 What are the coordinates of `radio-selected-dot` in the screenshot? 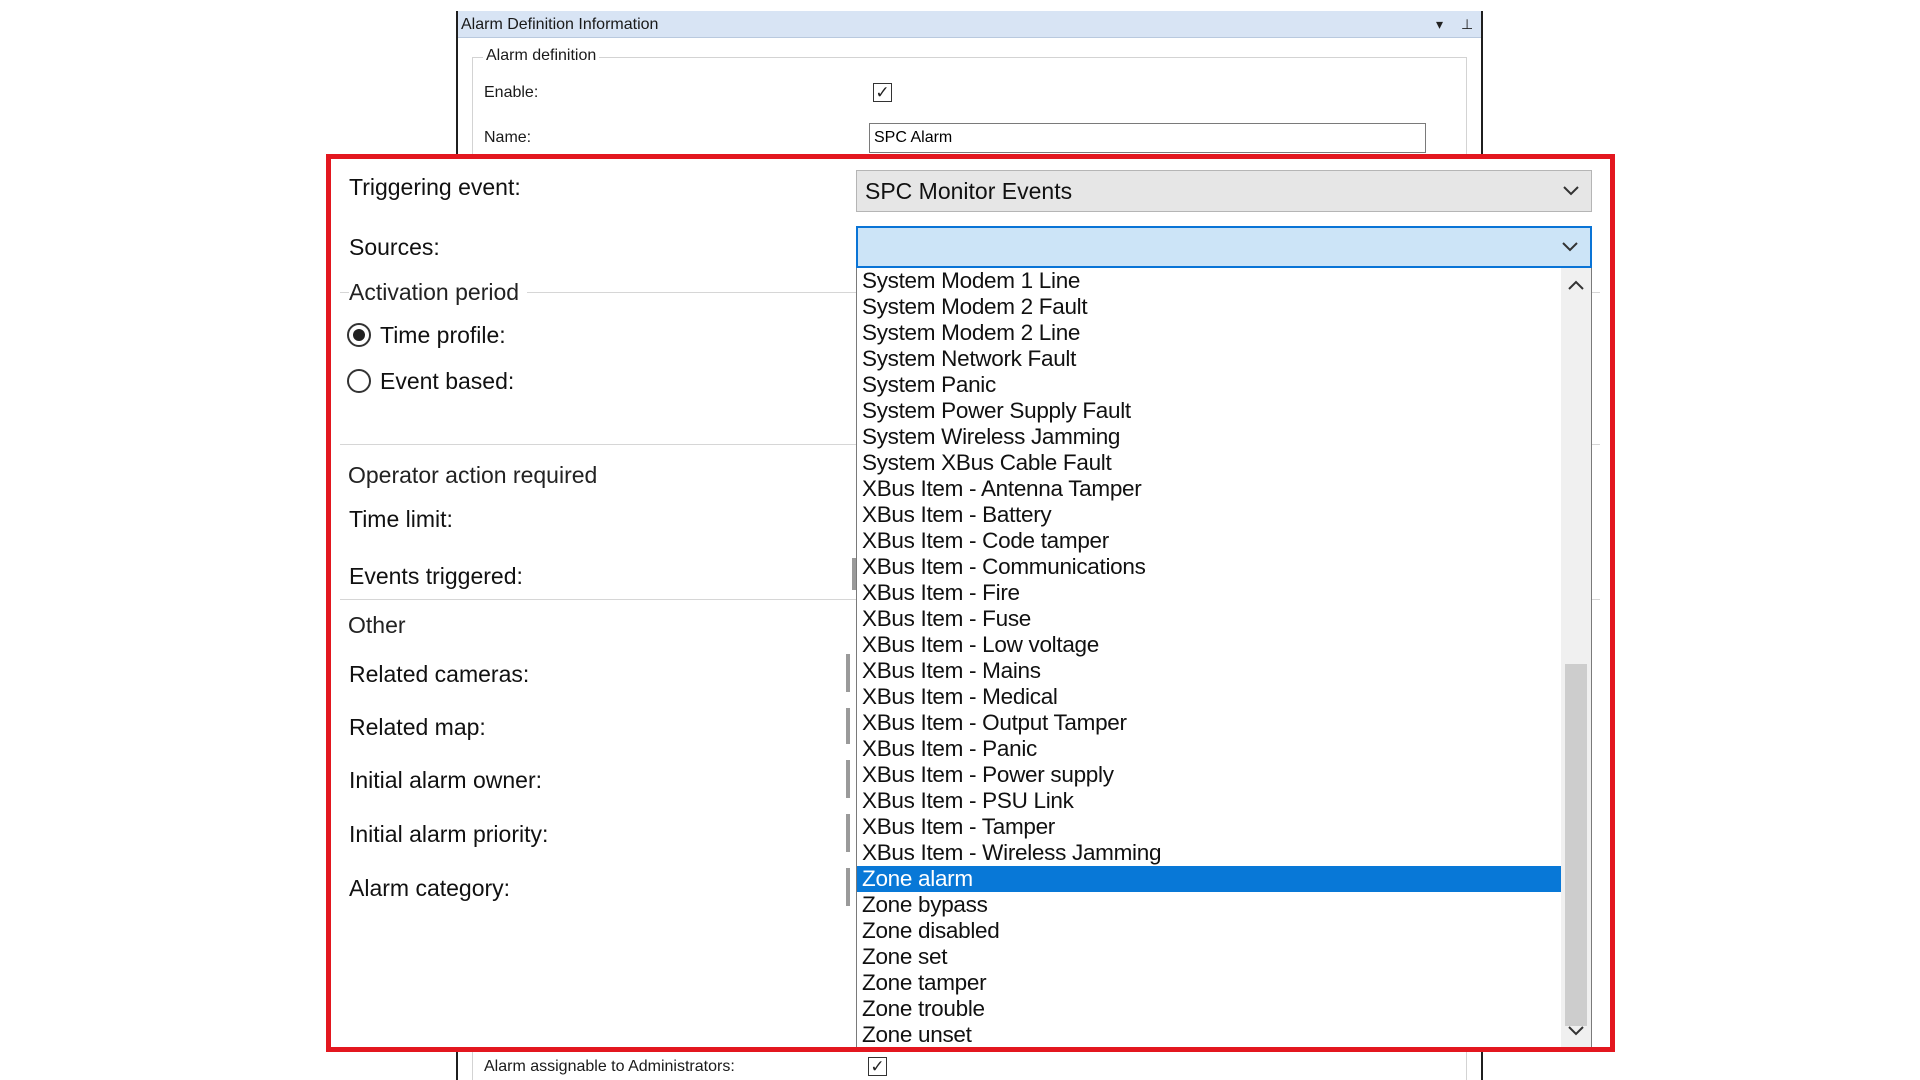 It's located at (359, 335).